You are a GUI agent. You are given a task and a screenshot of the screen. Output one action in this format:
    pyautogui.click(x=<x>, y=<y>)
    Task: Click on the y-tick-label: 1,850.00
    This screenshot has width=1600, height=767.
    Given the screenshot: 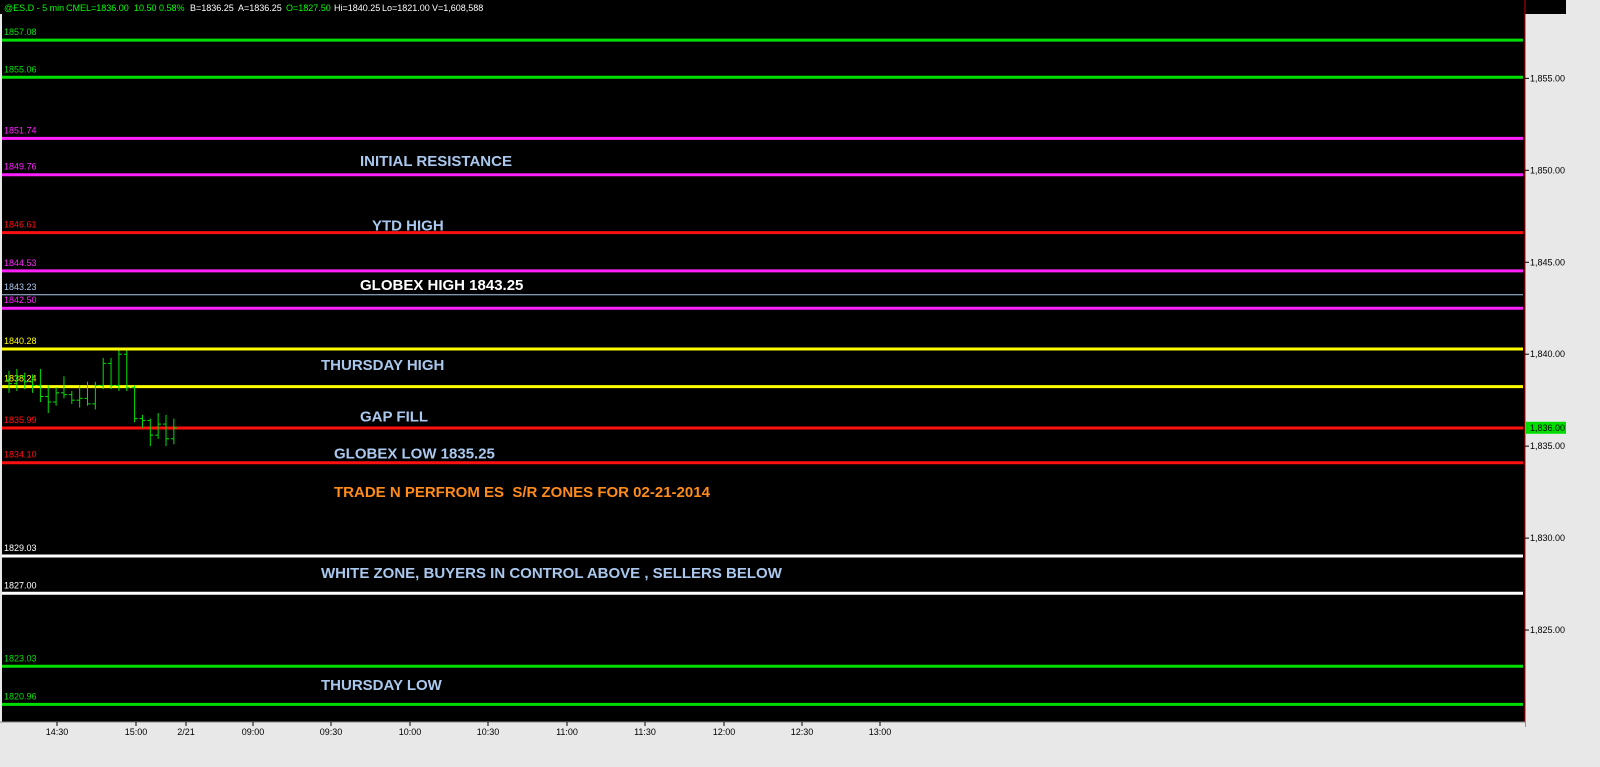 What is the action you would take?
    pyautogui.click(x=1547, y=170)
    